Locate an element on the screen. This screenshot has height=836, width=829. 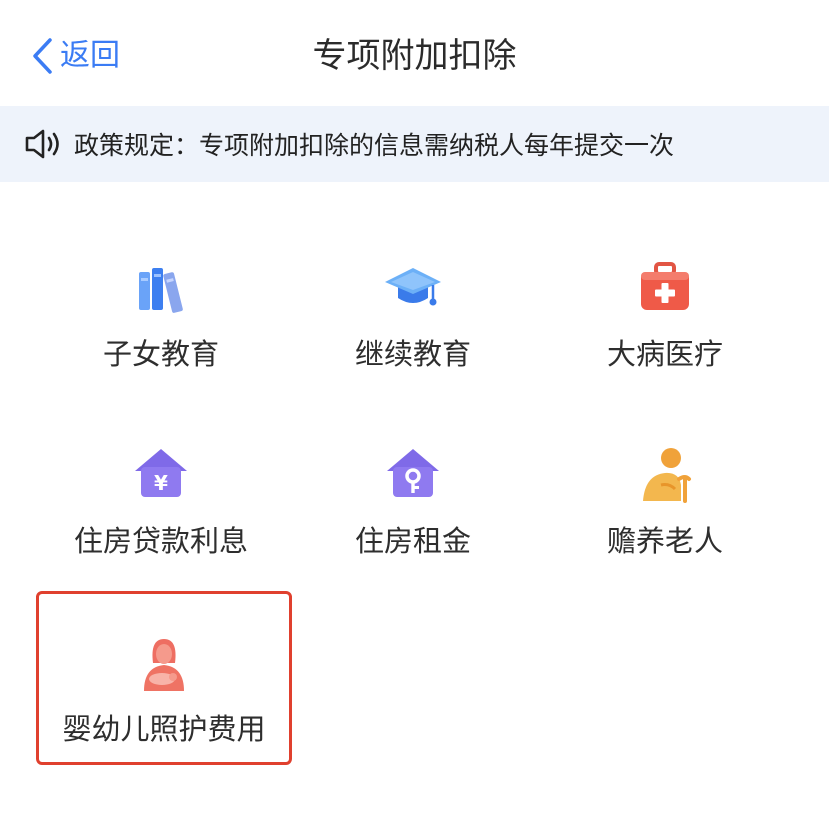
item-infant-care: 婴幼儿照护费用 is located at coordinates (164, 713).